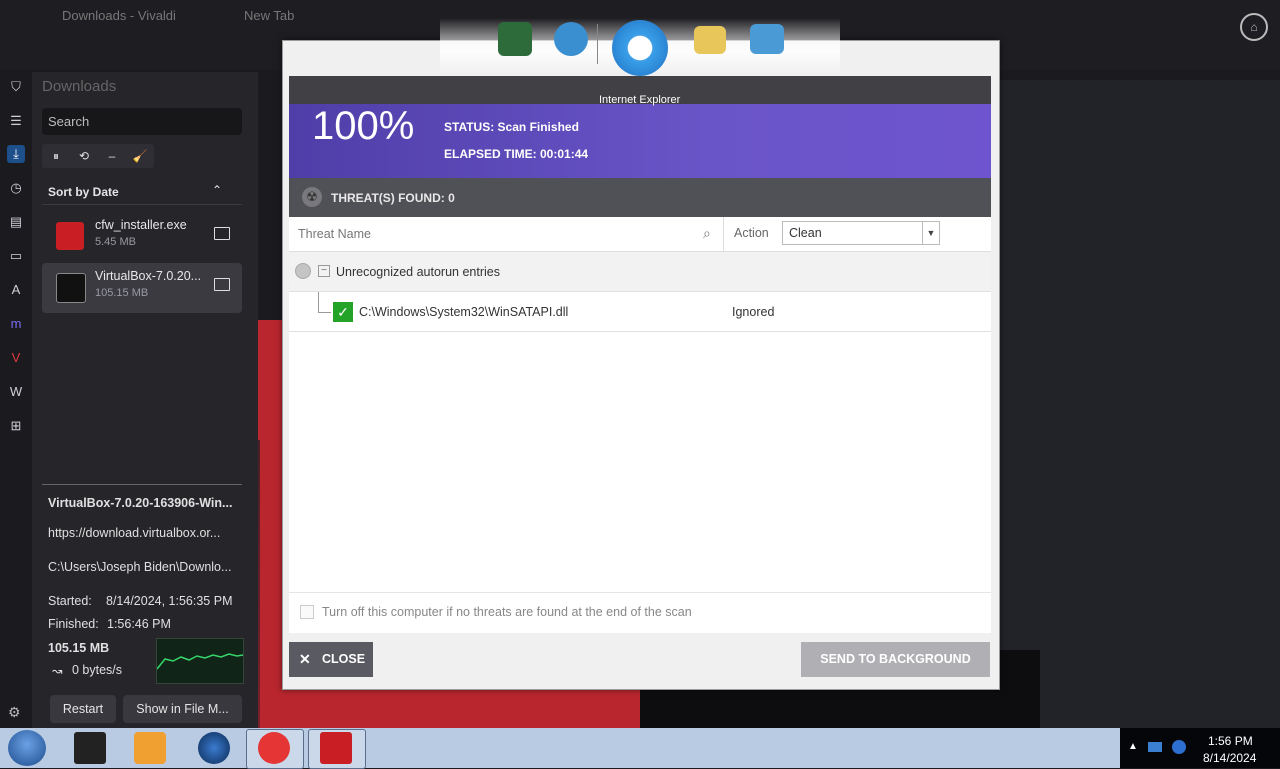 The width and height of the screenshot is (1280, 769). Describe the element at coordinates (16, 402) in the screenshot. I see `browser-sidebar: ⛉ ☰ ⤓ ◷ ▤ ▭ A m V W ⊞` at that location.